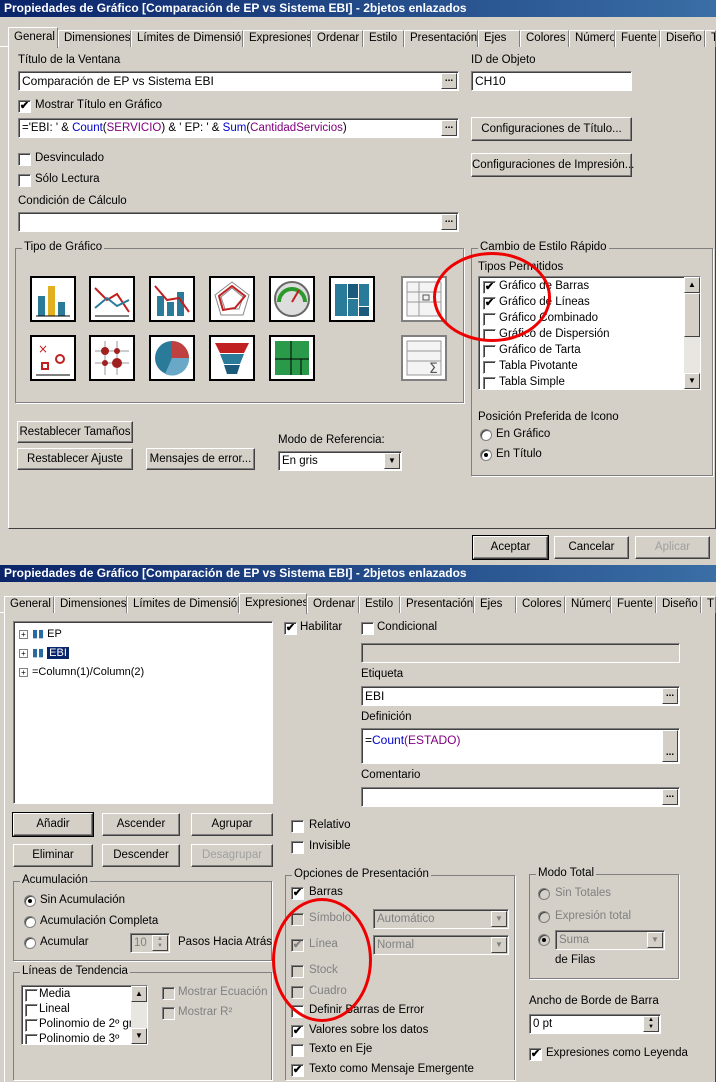  Describe the element at coordinates (495, 604) in the screenshot. I see `tab-ejes: Ejes` at that location.